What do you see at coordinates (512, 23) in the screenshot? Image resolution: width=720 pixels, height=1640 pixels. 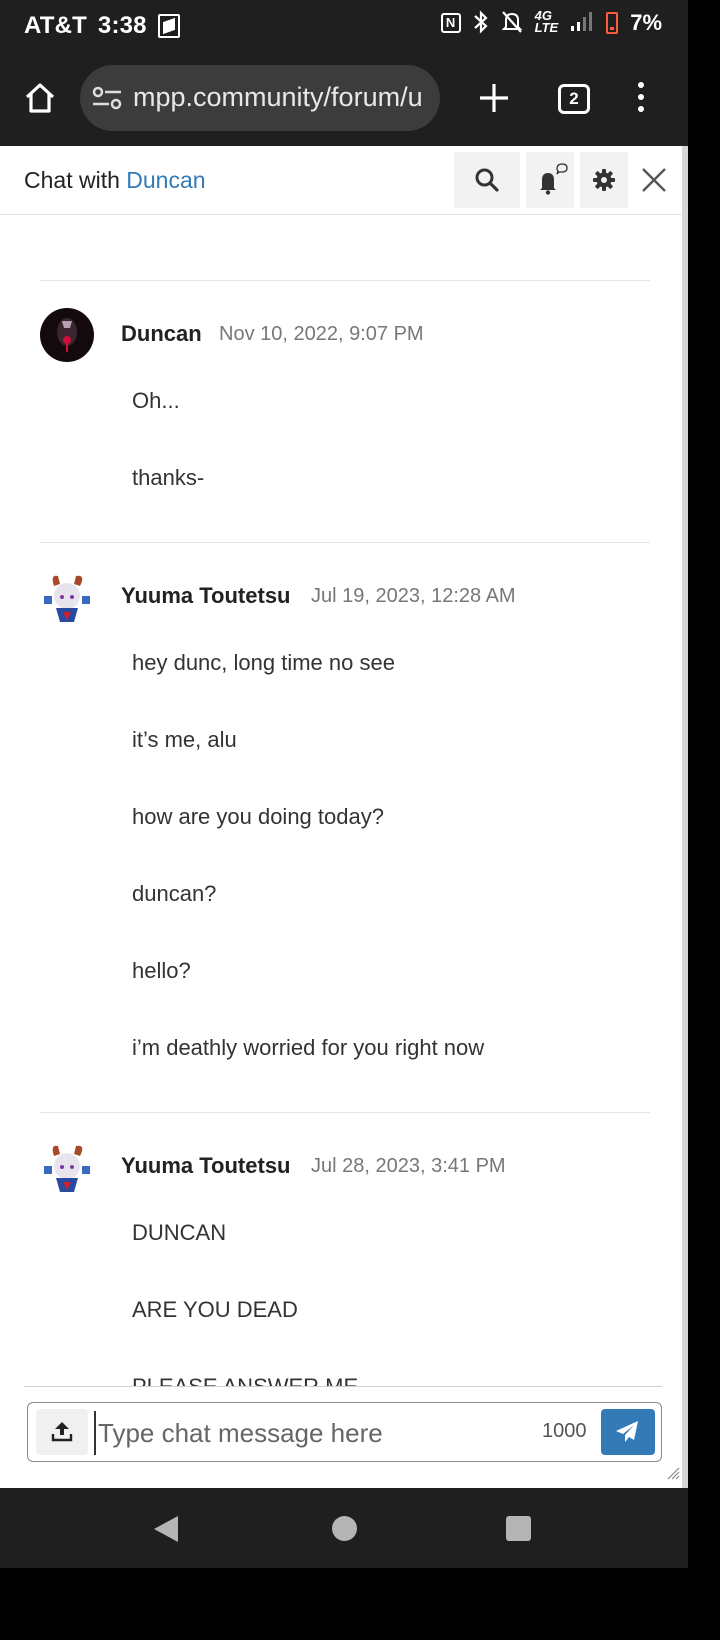 I see `mute-icon` at bounding box center [512, 23].